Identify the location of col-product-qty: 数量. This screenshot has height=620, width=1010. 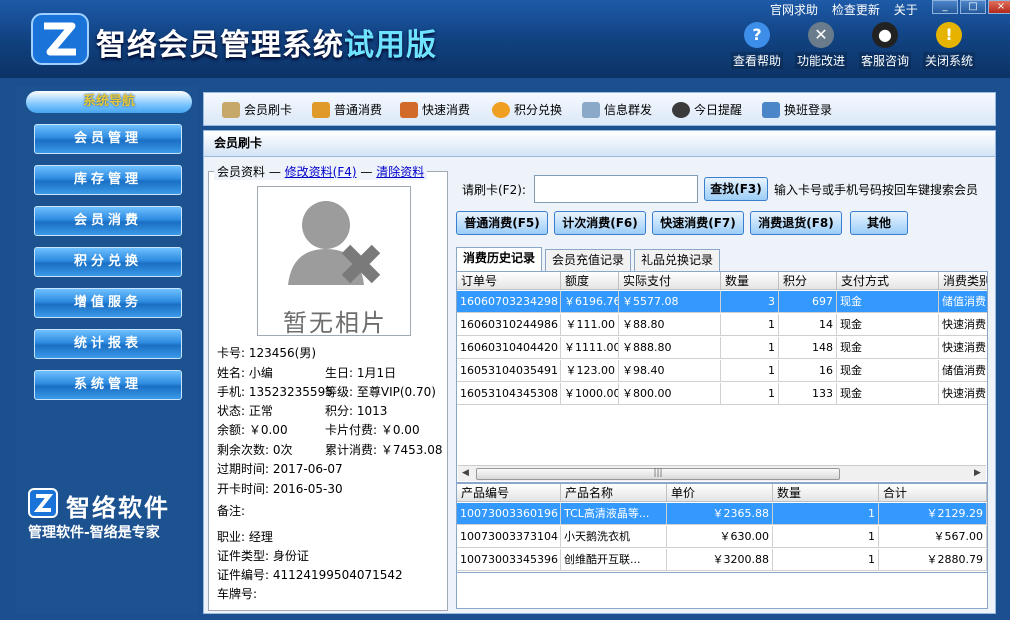
(826, 493).